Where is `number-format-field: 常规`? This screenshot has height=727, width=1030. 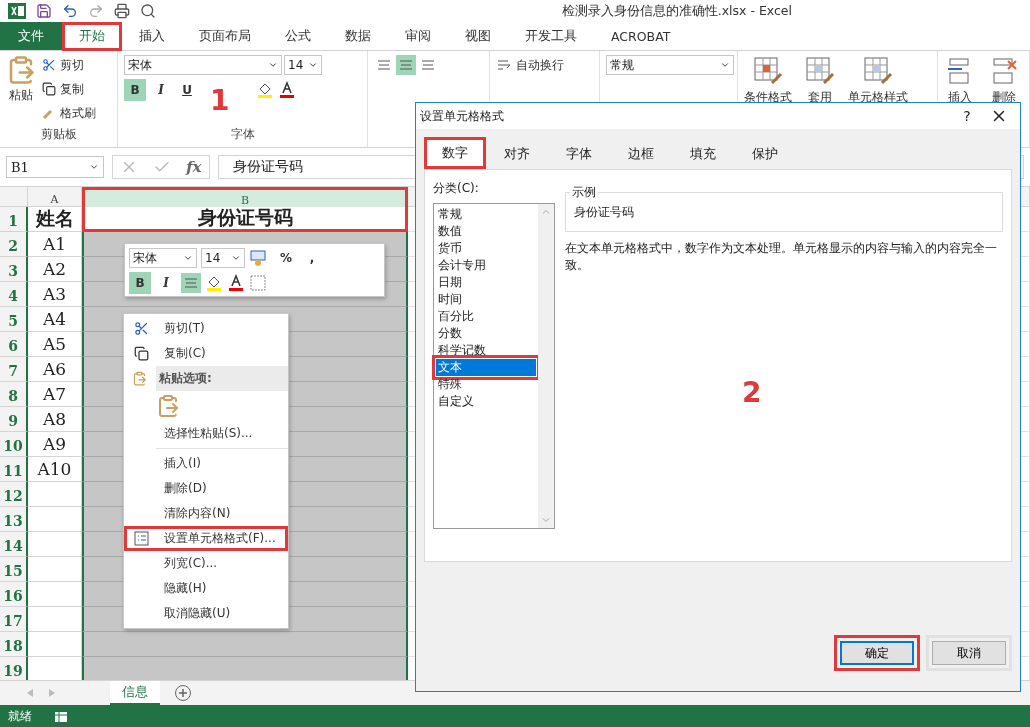
number-format-field: 常规 is located at coordinates (670, 65).